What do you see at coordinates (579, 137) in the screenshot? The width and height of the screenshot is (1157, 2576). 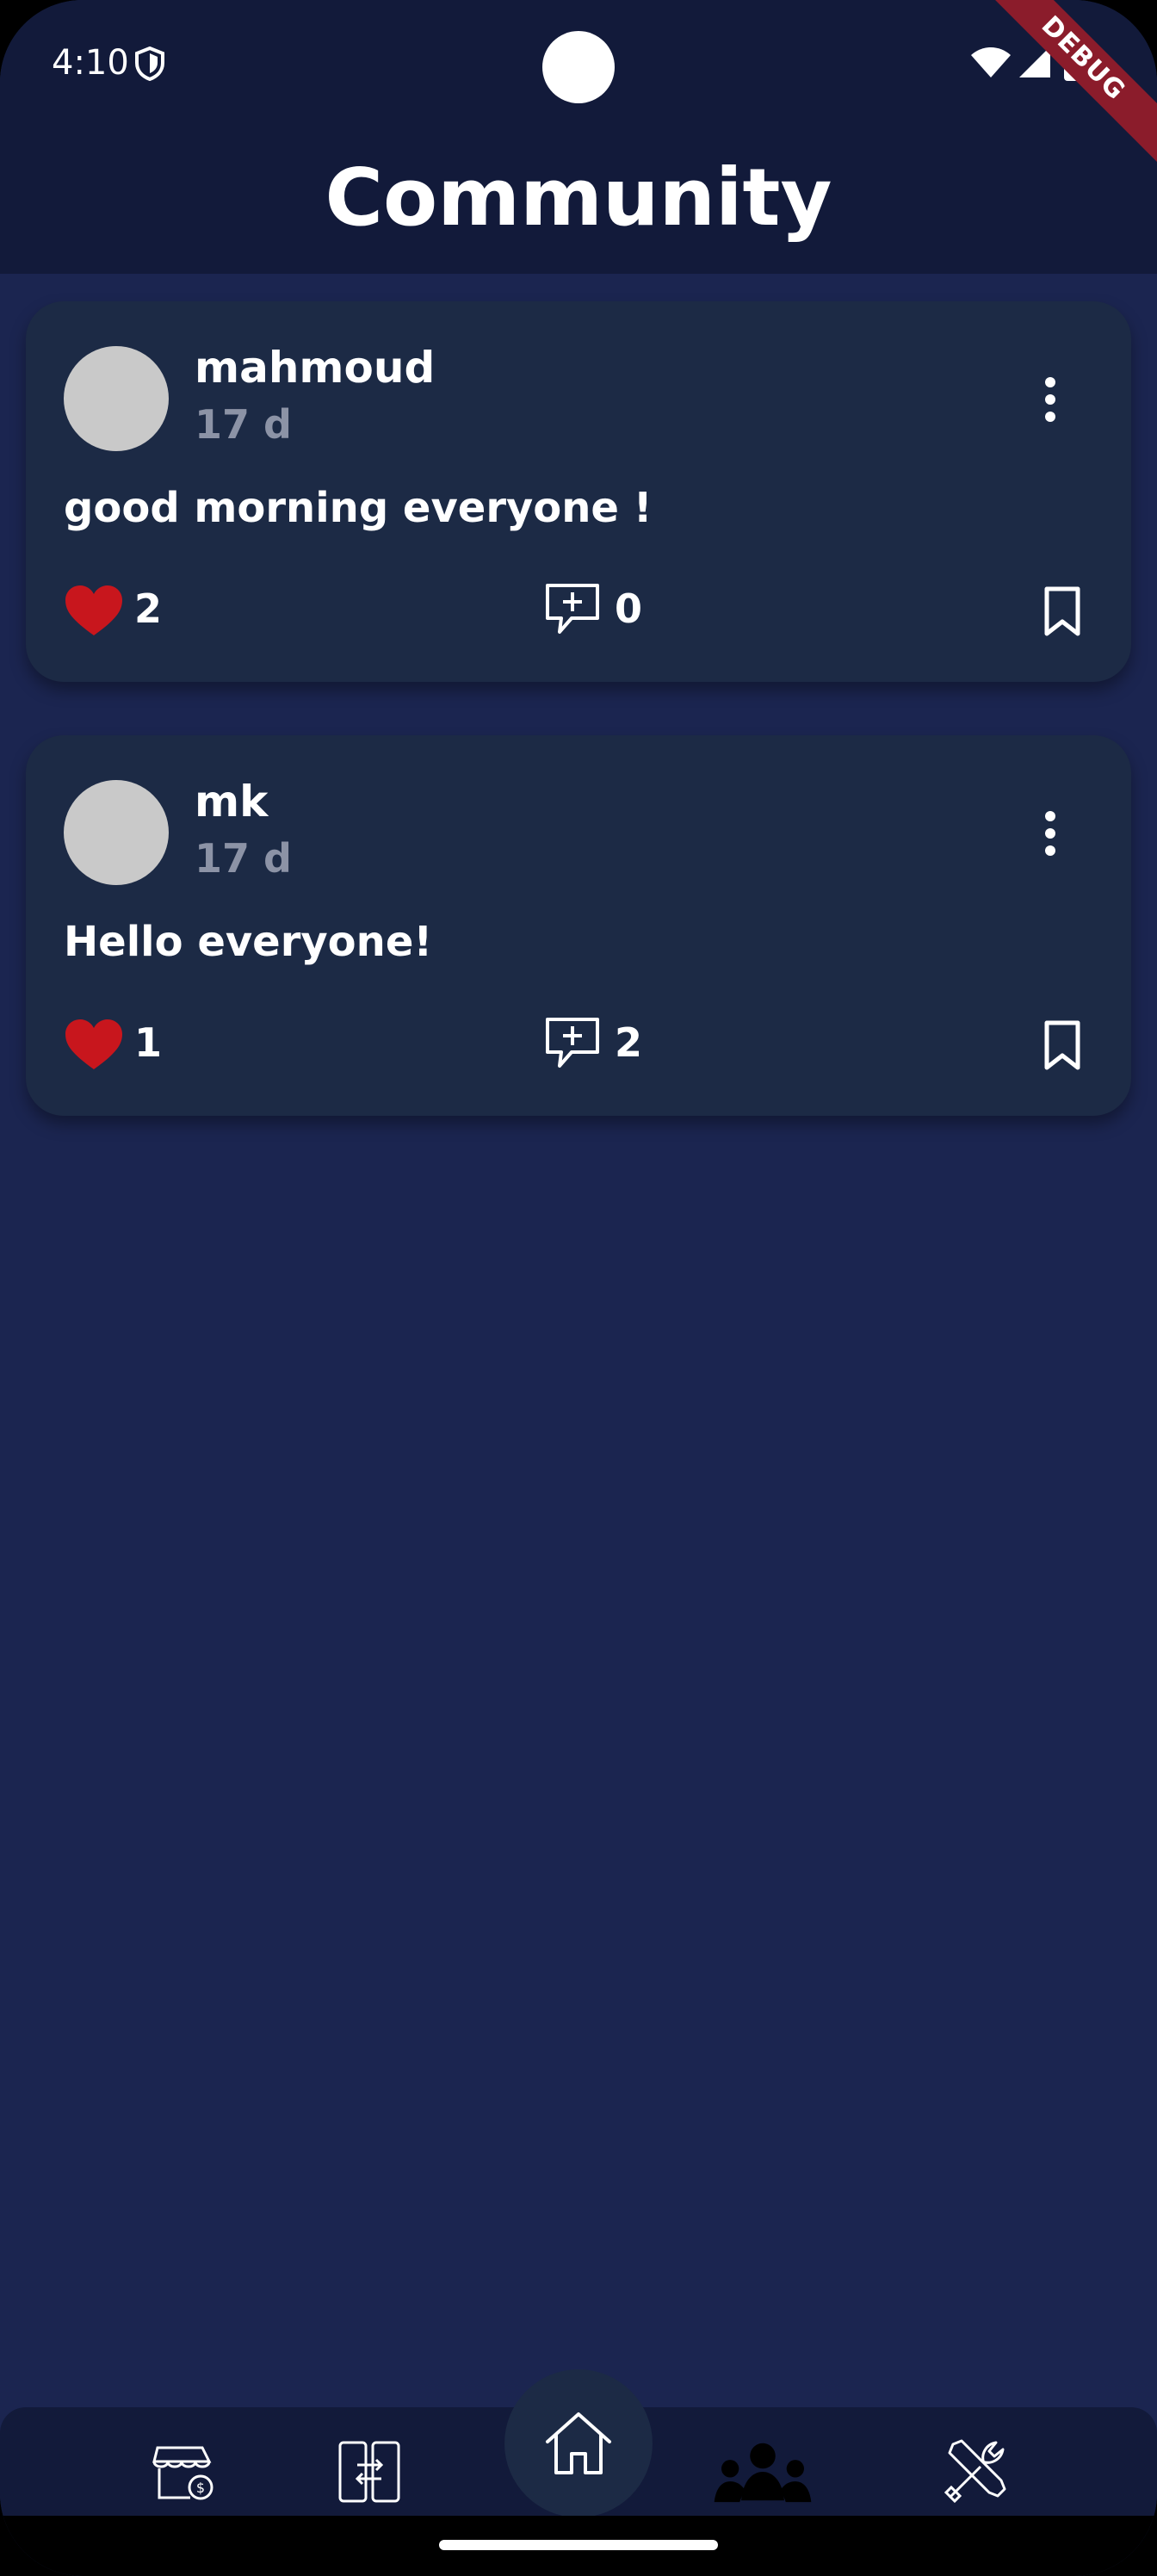 I see `app-header: 4:10 DEBUG Community` at bounding box center [579, 137].